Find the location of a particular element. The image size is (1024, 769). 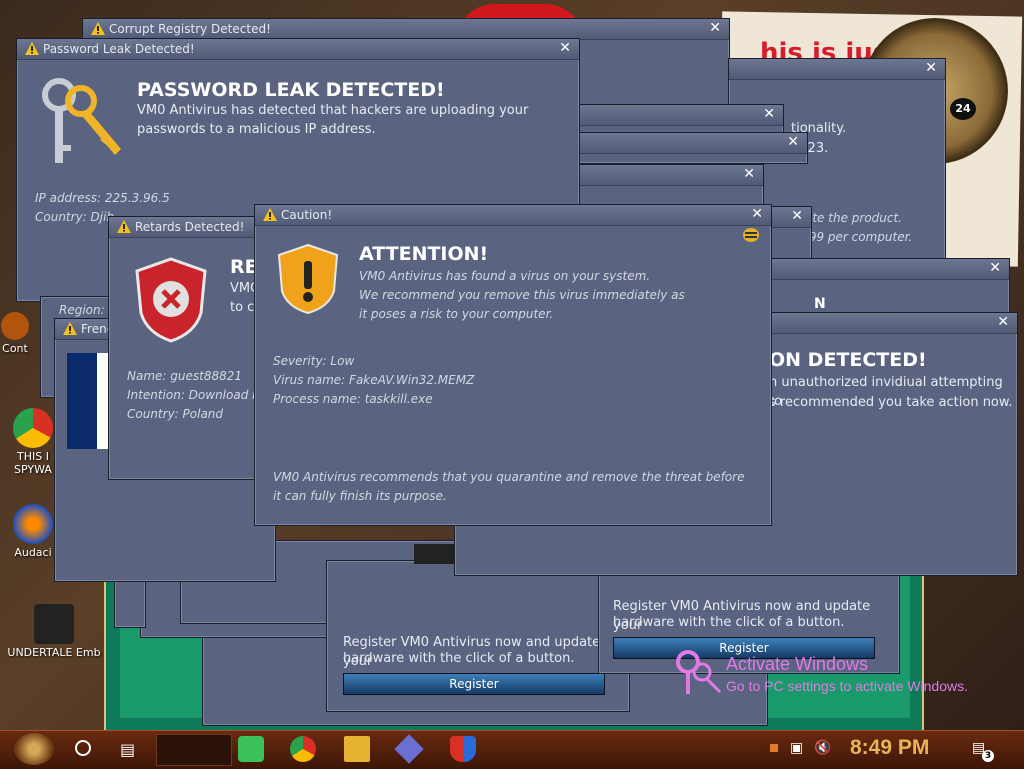

error-shield-icon is located at coordinates (171, 300).